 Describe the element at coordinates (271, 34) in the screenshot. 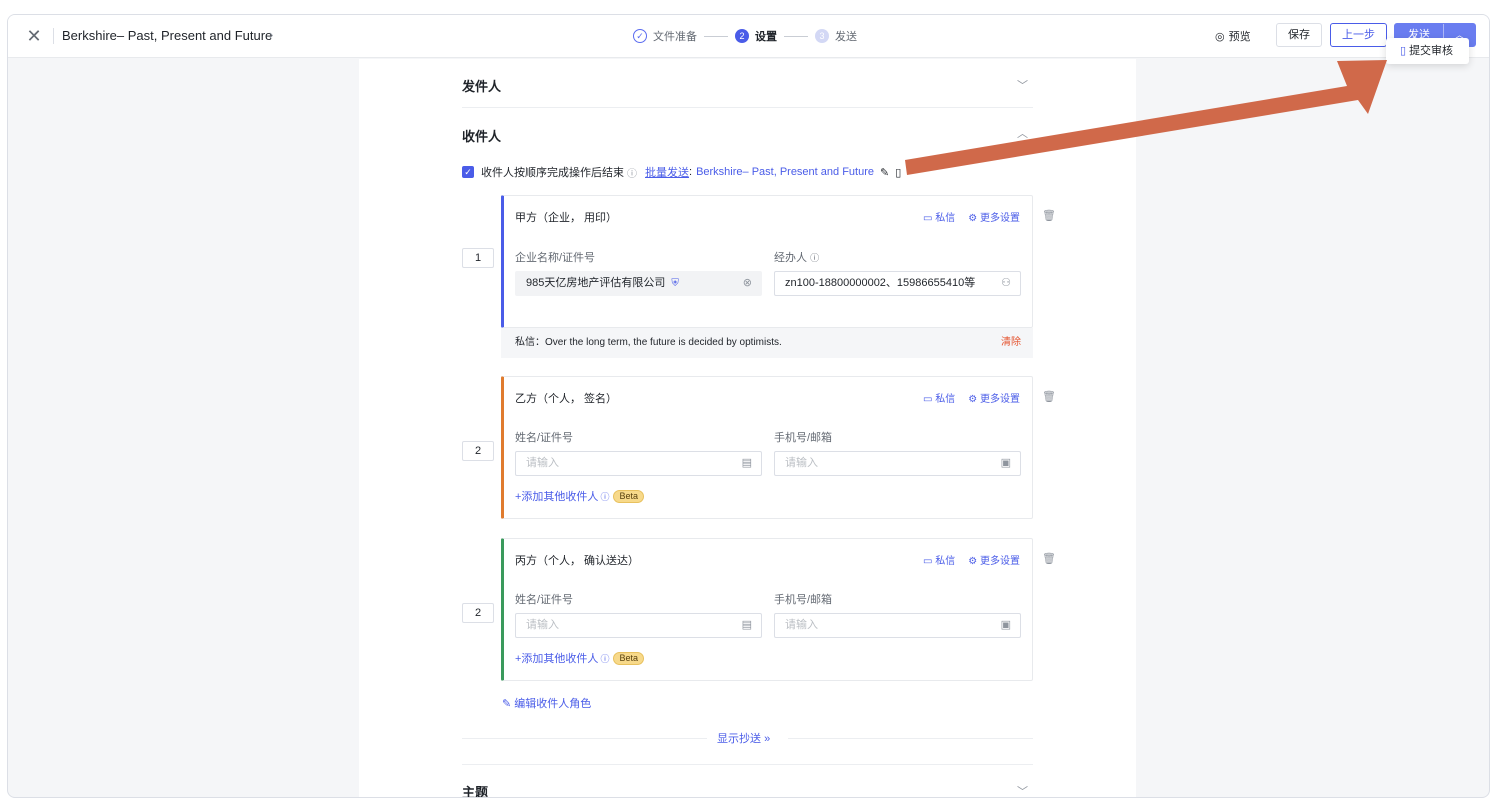

I see `chevron-right-icon: ›` at that location.